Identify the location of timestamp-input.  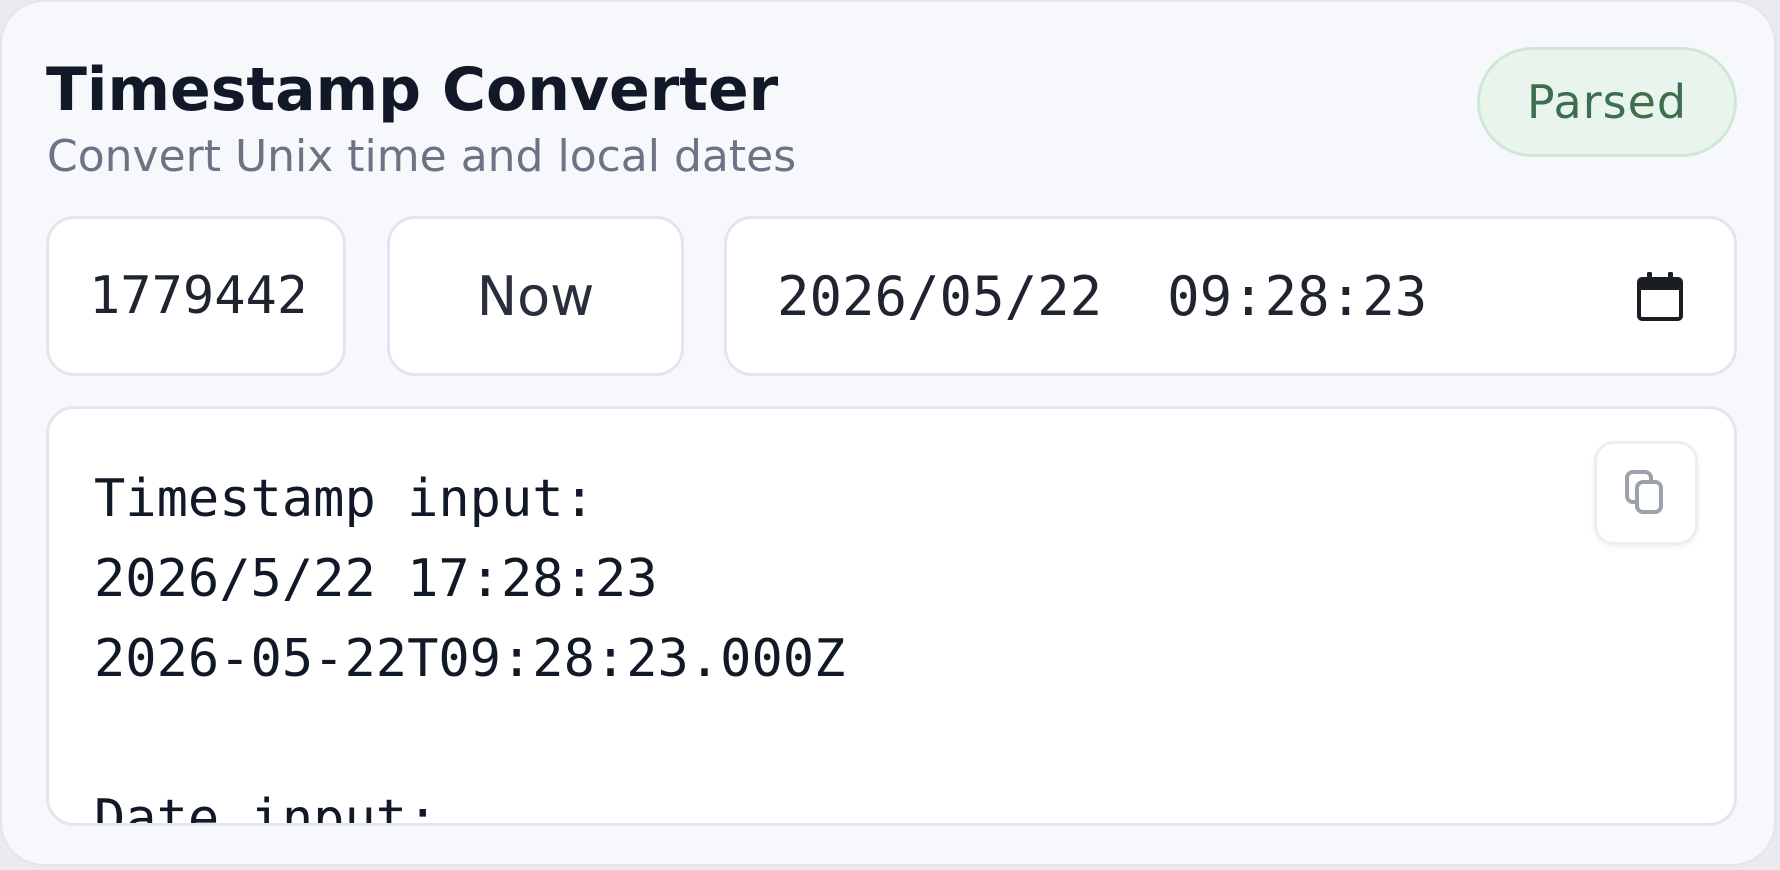
(196, 296).